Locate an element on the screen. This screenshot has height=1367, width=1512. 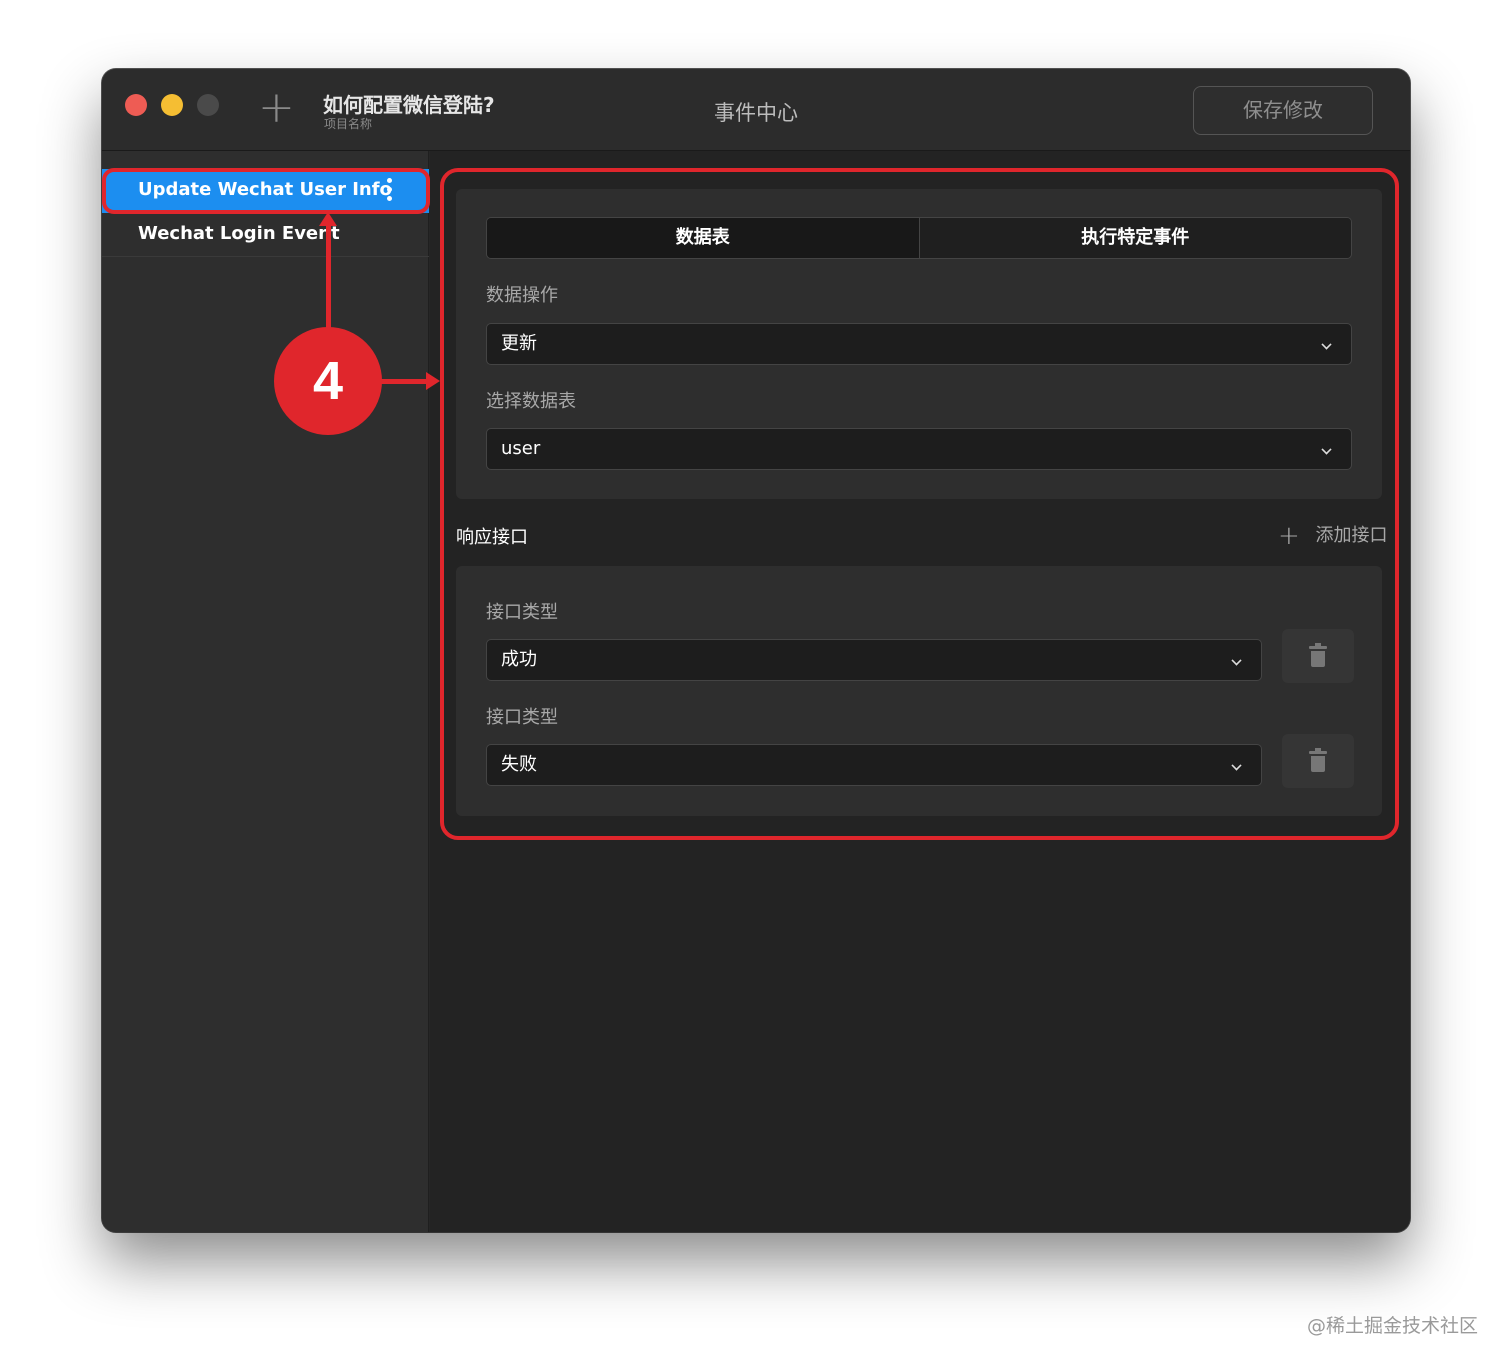
title-bar: + 如何配置微信登陆? 项目名称 事件中心 保存修改 is located at coordinates (756, 110).